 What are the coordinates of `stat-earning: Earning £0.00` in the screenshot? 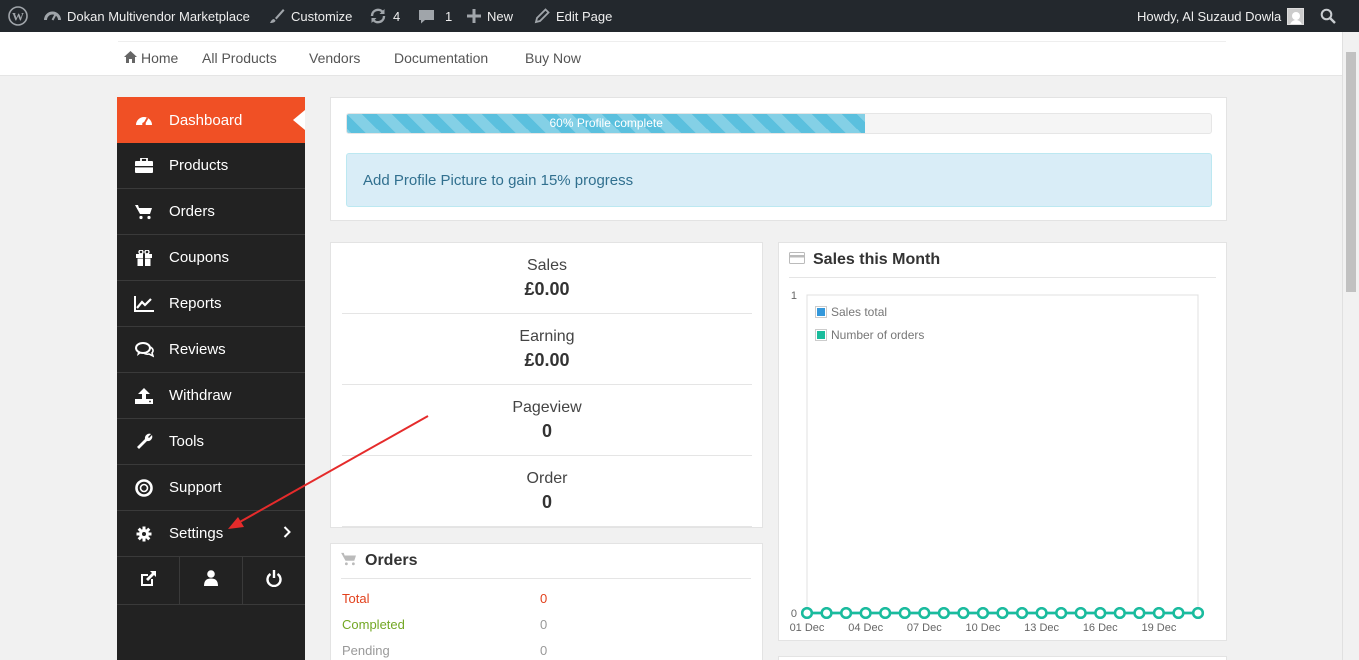 It's located at (547, 349).